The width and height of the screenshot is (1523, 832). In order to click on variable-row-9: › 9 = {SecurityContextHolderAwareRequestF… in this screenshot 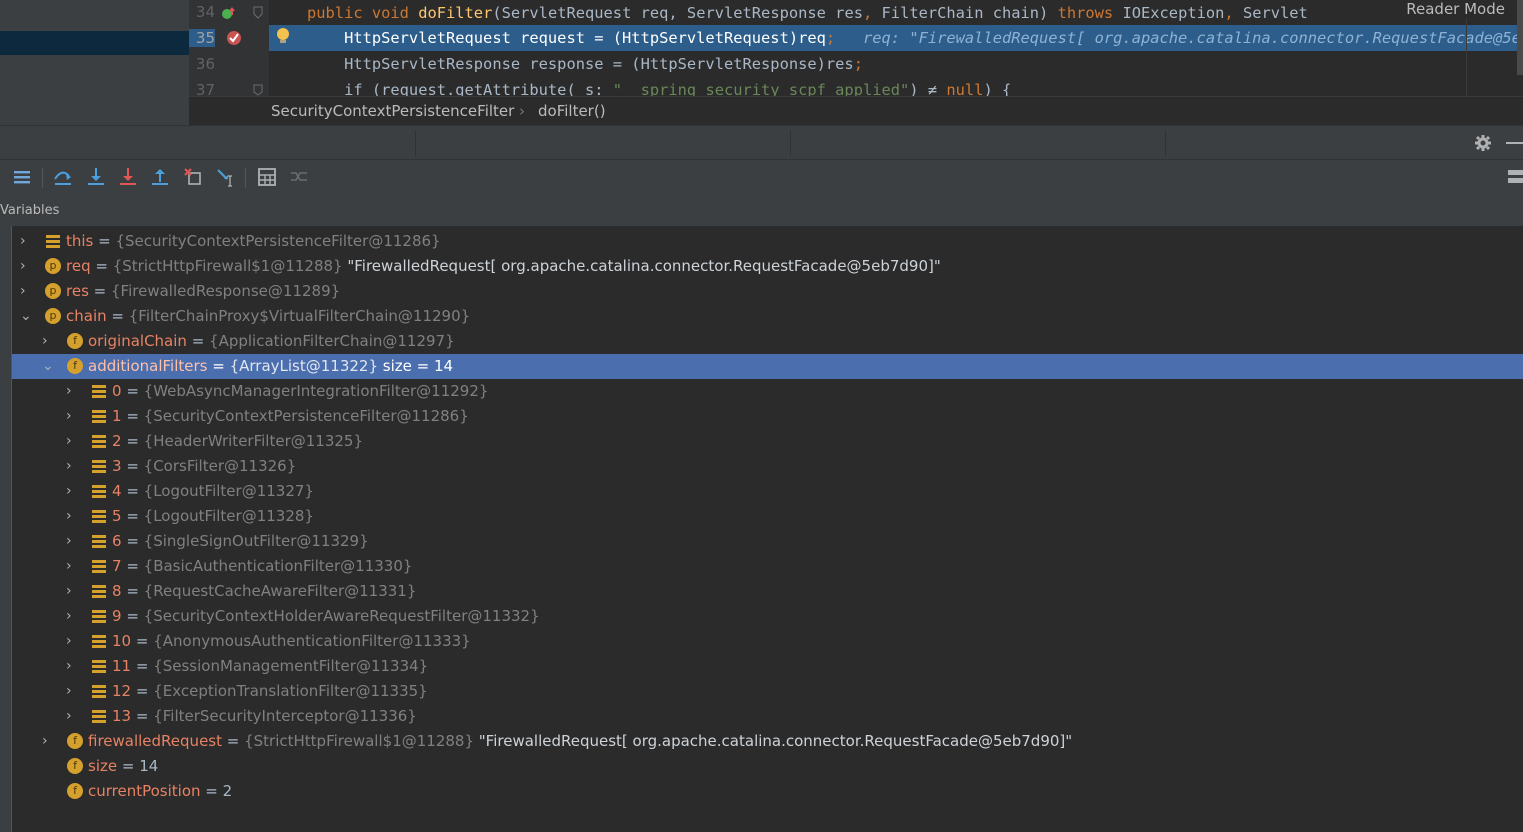, I will do `click(767, 616)`.